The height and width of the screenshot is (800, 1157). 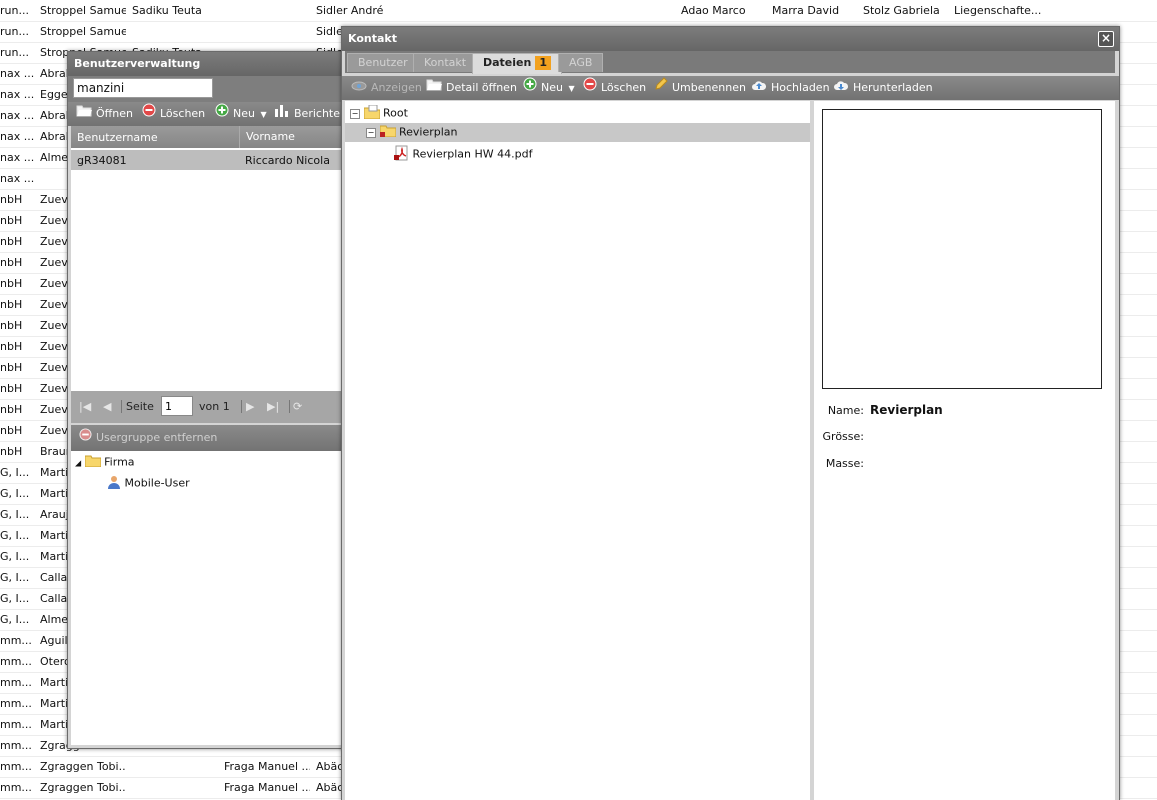 What do you see at coordinates (119, 462) in the screenshot?
I see `tree-label: Firma` at bounding box center [119, 462].